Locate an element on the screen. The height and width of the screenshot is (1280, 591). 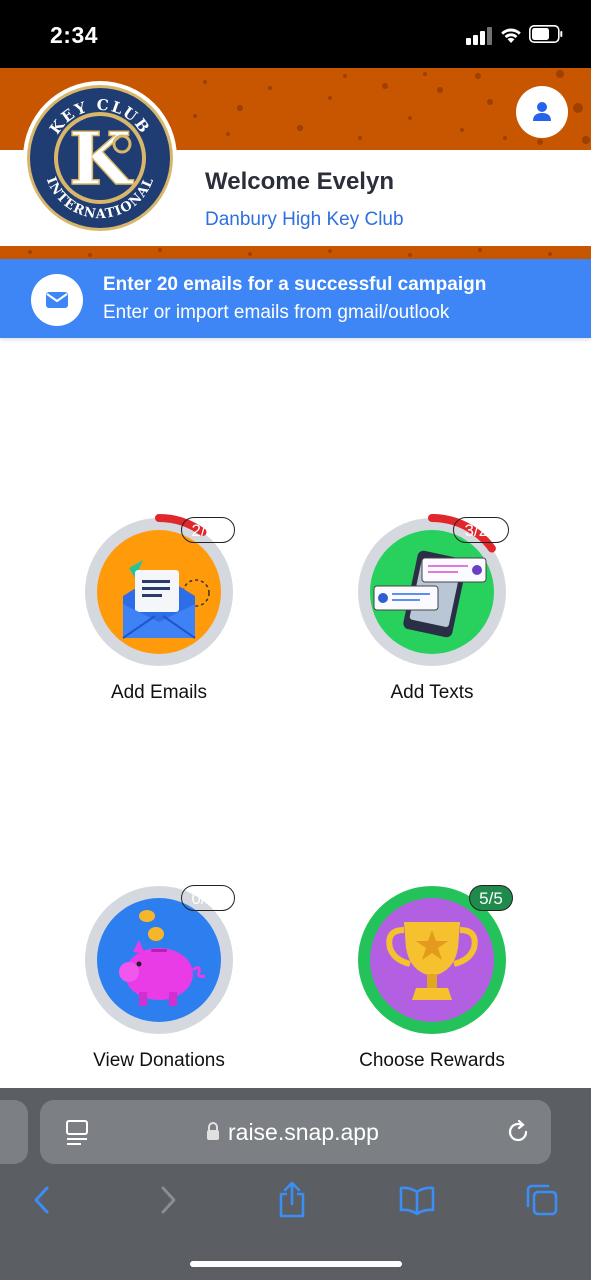
key-club-logo: KEY CLUB INTERNATIONAL K is located at coordinates (100, 158).